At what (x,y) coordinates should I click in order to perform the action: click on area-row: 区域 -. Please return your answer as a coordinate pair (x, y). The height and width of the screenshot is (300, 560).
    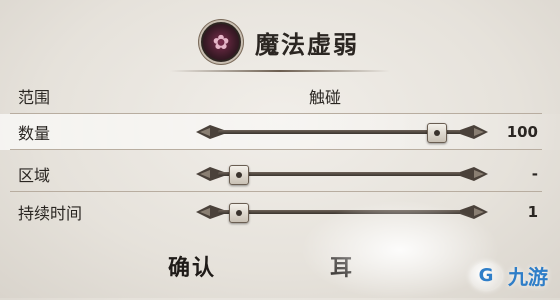
    Looking at the image, I should click on (280, 174).